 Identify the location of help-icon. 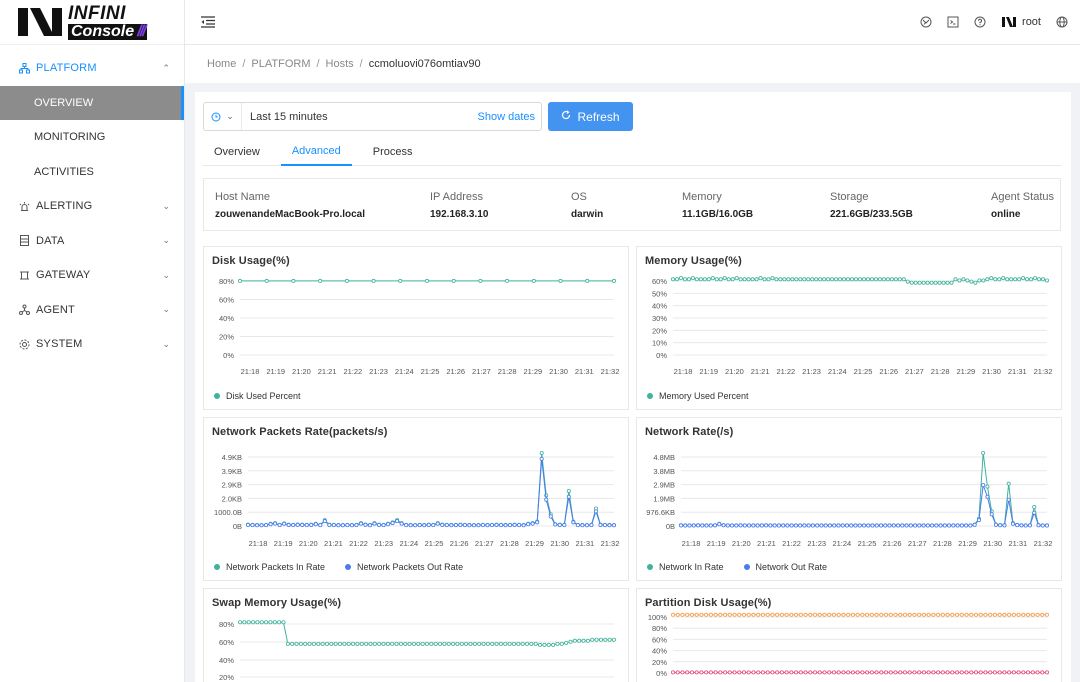
(980, 22).